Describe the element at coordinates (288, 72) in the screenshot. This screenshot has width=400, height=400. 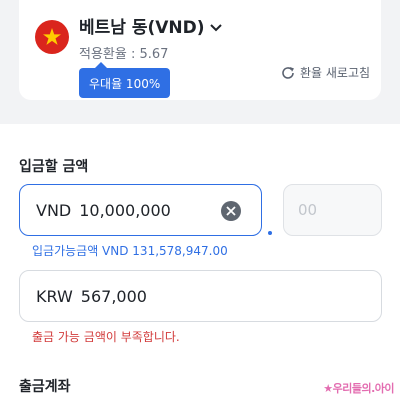
I see `refresh-icon` at that location.